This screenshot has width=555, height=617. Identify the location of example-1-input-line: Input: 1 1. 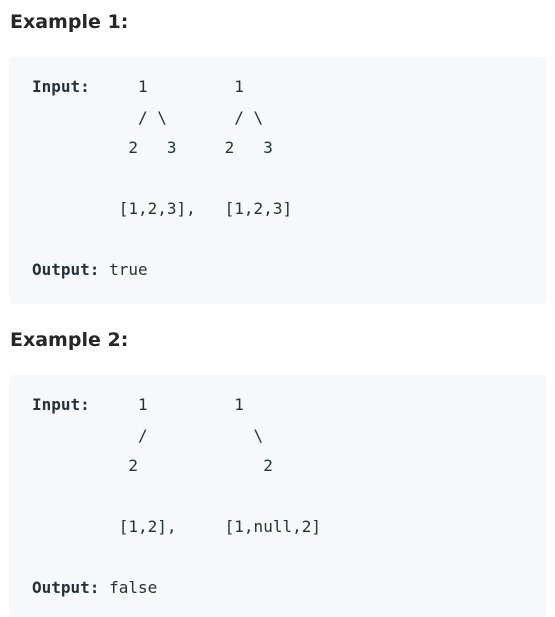
(162, 87).